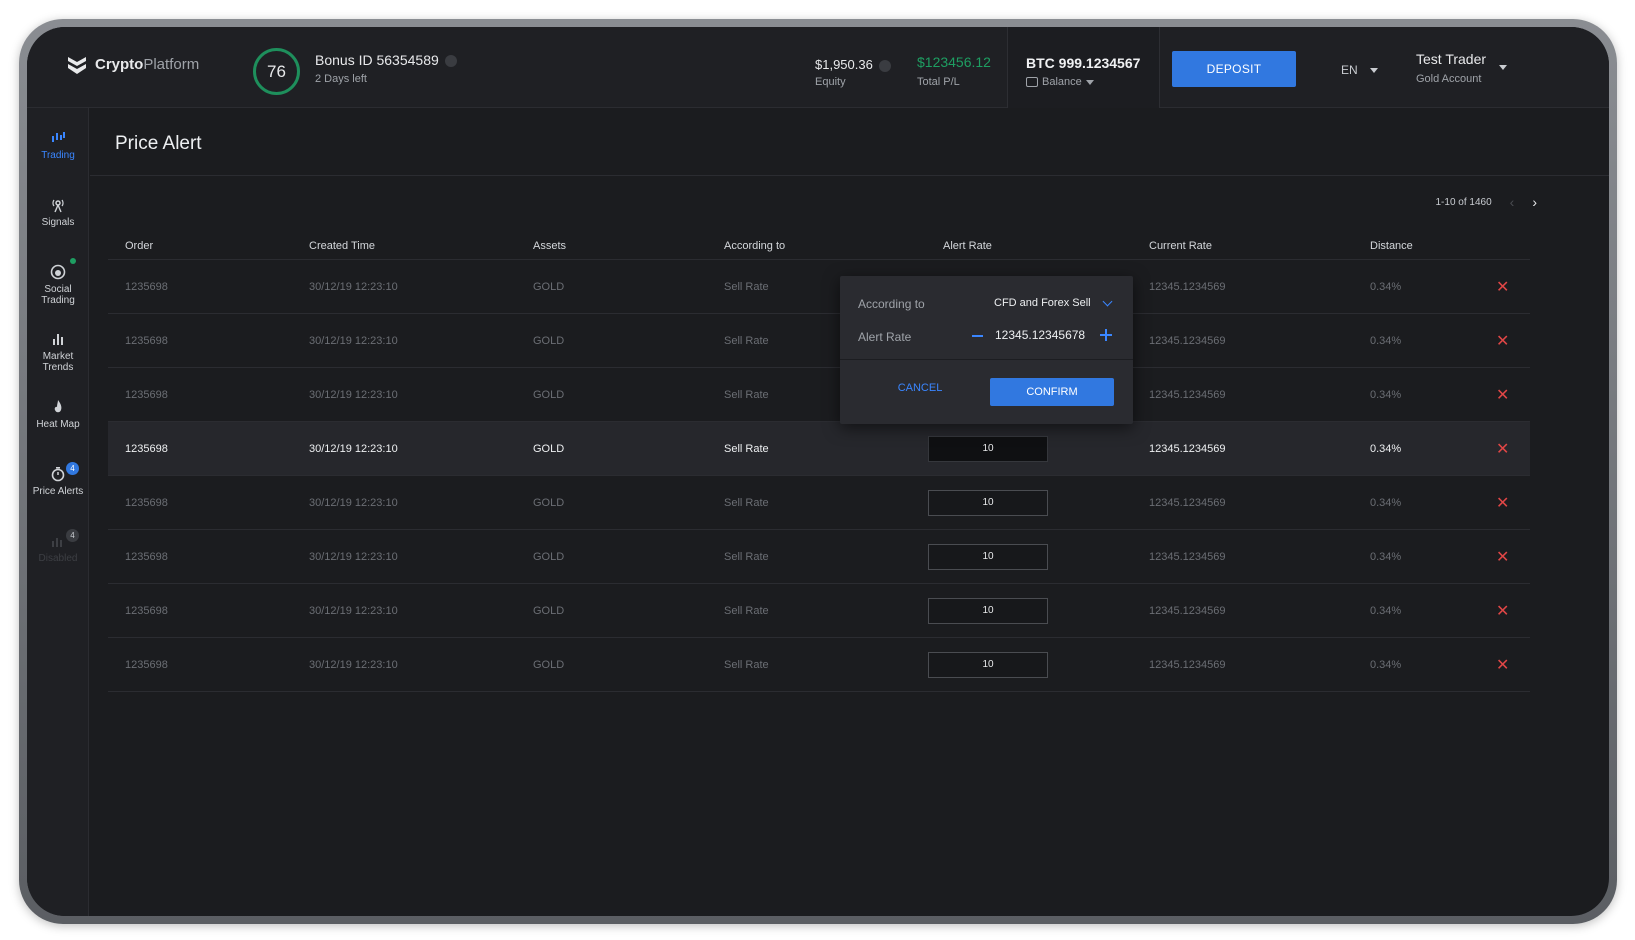  What do you see at coordinates (1534, 202) in the screenshot?
I see `next-page-icon: ›` at bounding box center [1534, 202].